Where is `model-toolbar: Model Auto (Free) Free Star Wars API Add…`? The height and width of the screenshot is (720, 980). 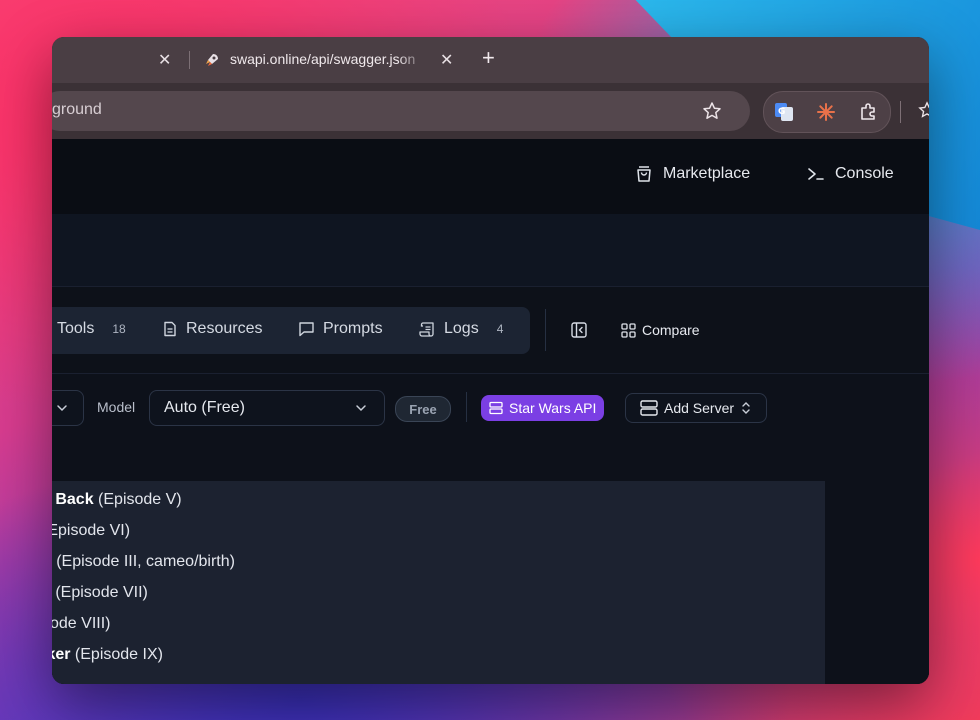
model-toolbar: Model Auto (Free) Free Star Wars API Add… is located at coordinates (490, 417).